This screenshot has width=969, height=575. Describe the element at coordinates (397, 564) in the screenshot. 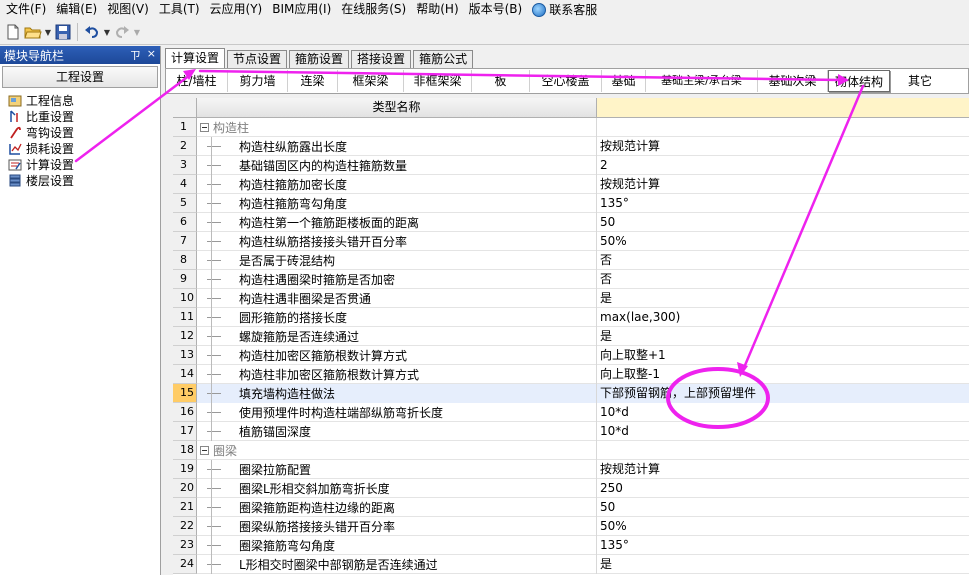

I see `type-name-cell: L形相交时圈梁中部钢筋是否连续通过` at that location.